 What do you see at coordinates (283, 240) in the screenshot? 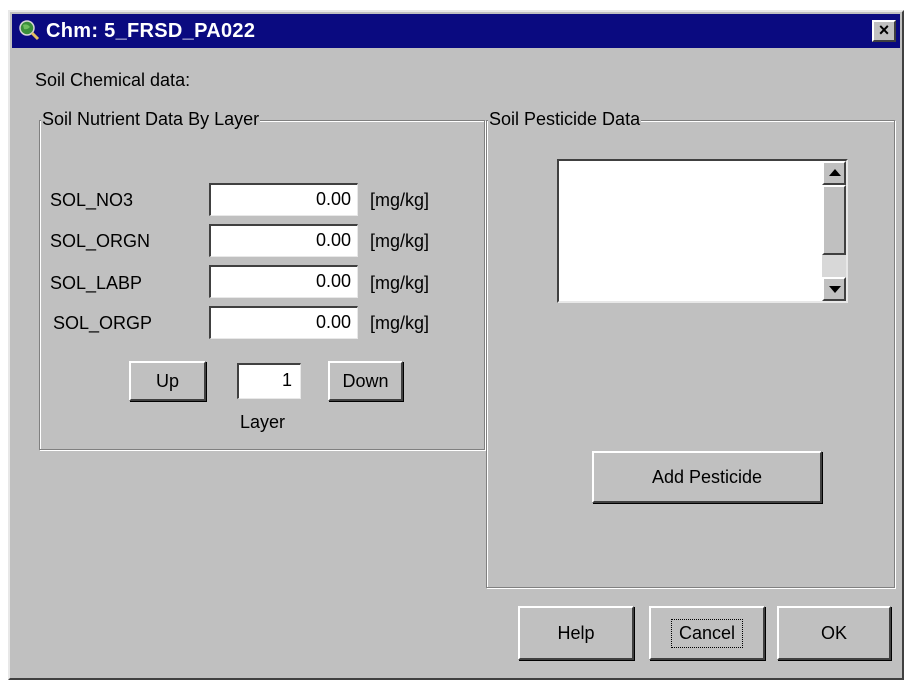
I see `sol-orgn-input: 0.00` at bounding box center [283, 240].